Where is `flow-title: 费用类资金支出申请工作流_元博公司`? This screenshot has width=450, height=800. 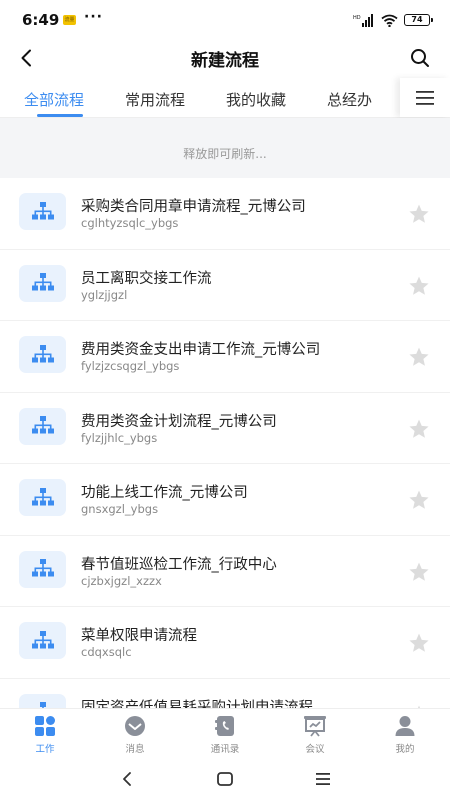
flow-title: 费用类资金支出申请工作流_元博公司 is located at coordinates (201, 350).